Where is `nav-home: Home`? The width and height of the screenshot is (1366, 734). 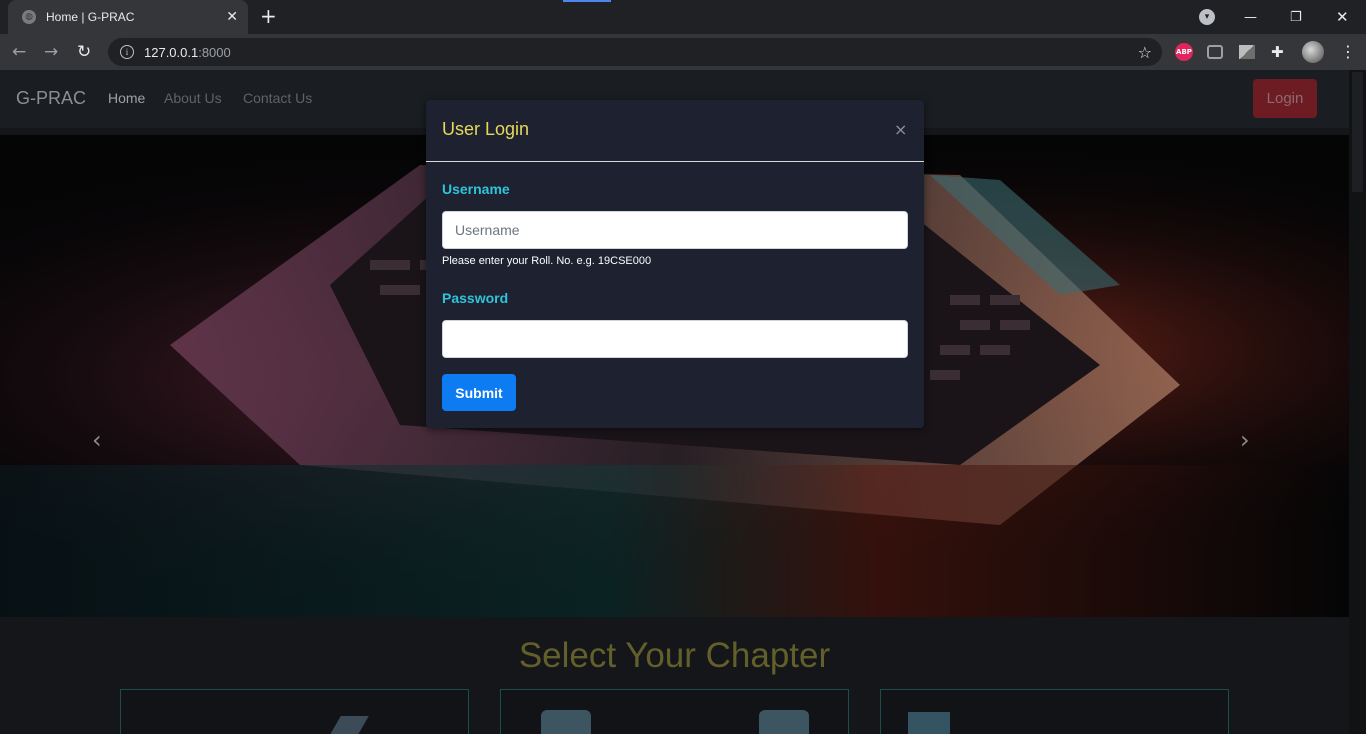
nav-home: Home is located at coordinates (126, 98).